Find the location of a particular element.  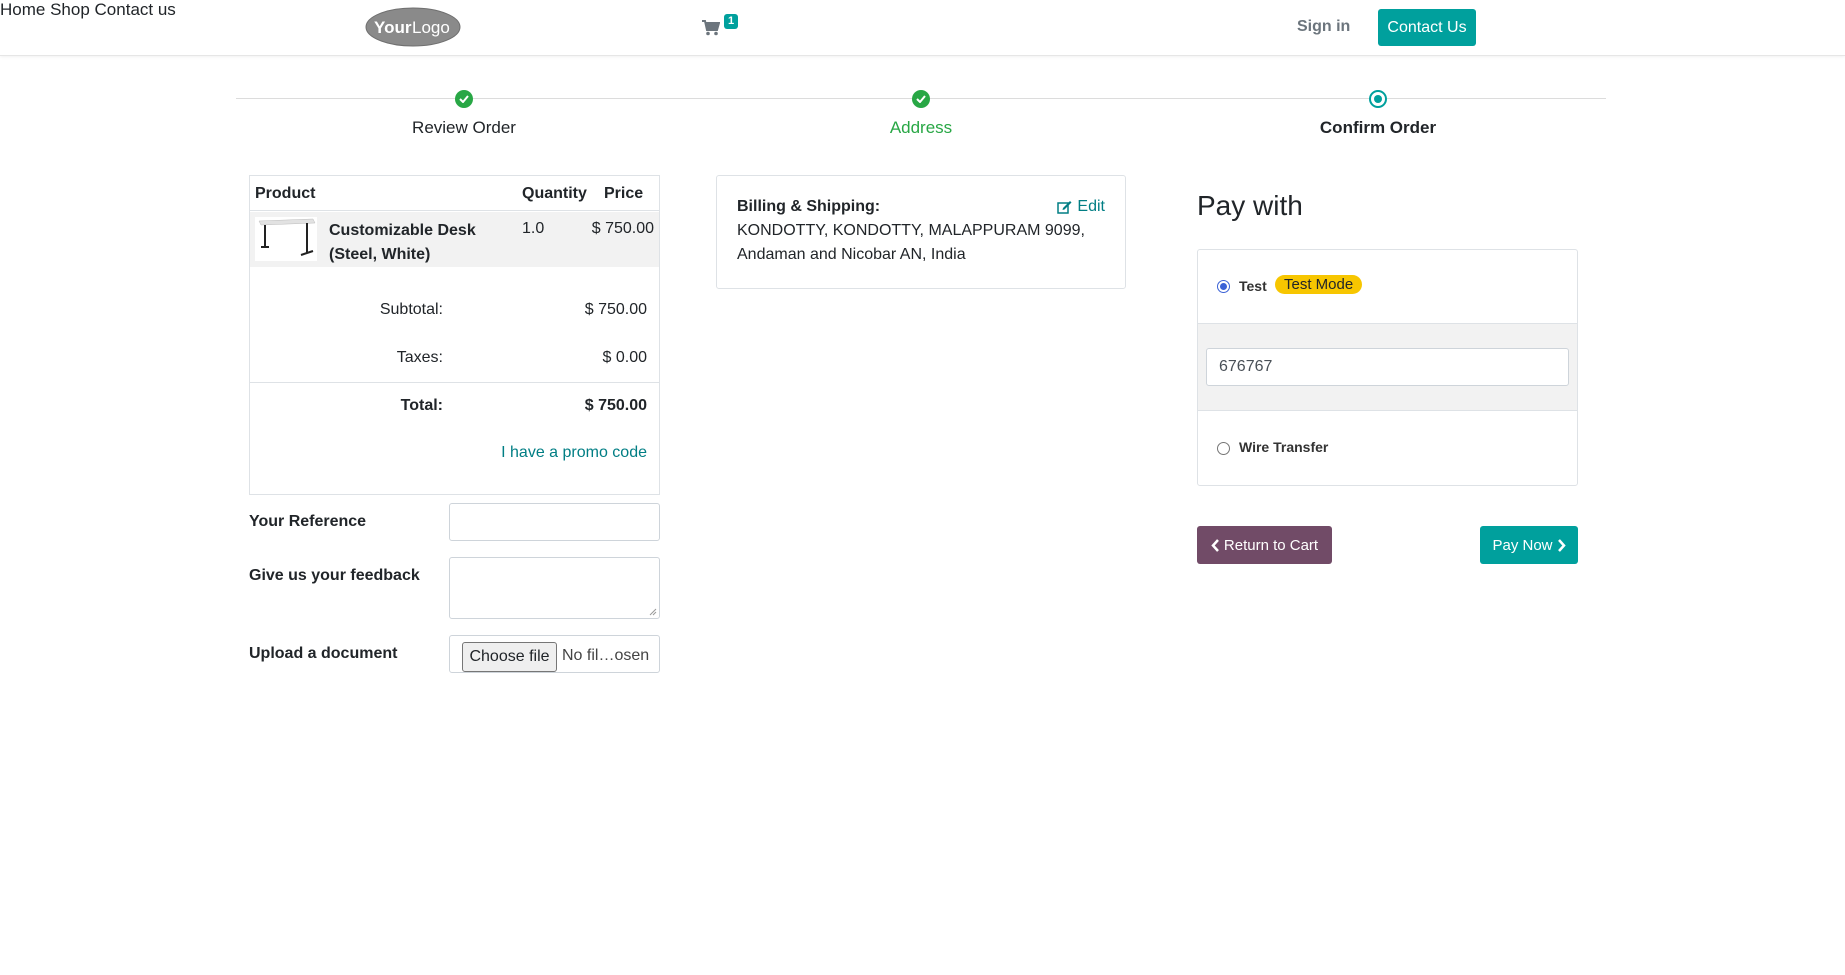

nav-contact-us: Contact us is located at coordinates (135, 9).